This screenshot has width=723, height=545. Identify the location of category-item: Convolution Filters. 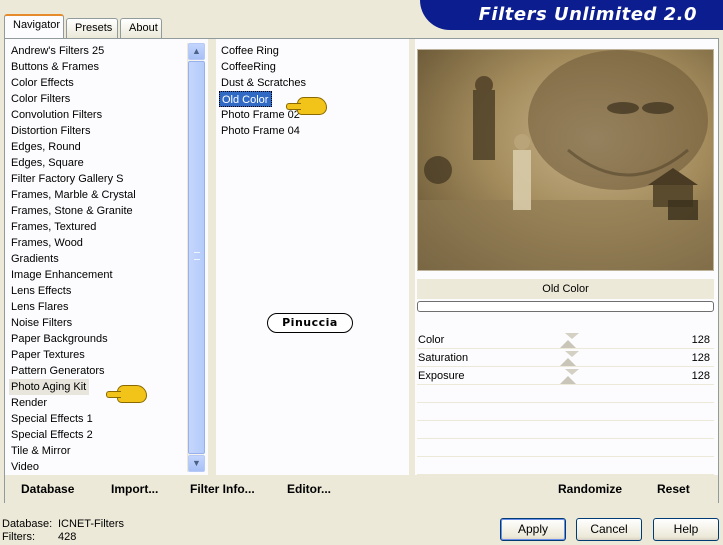
(99, 115).